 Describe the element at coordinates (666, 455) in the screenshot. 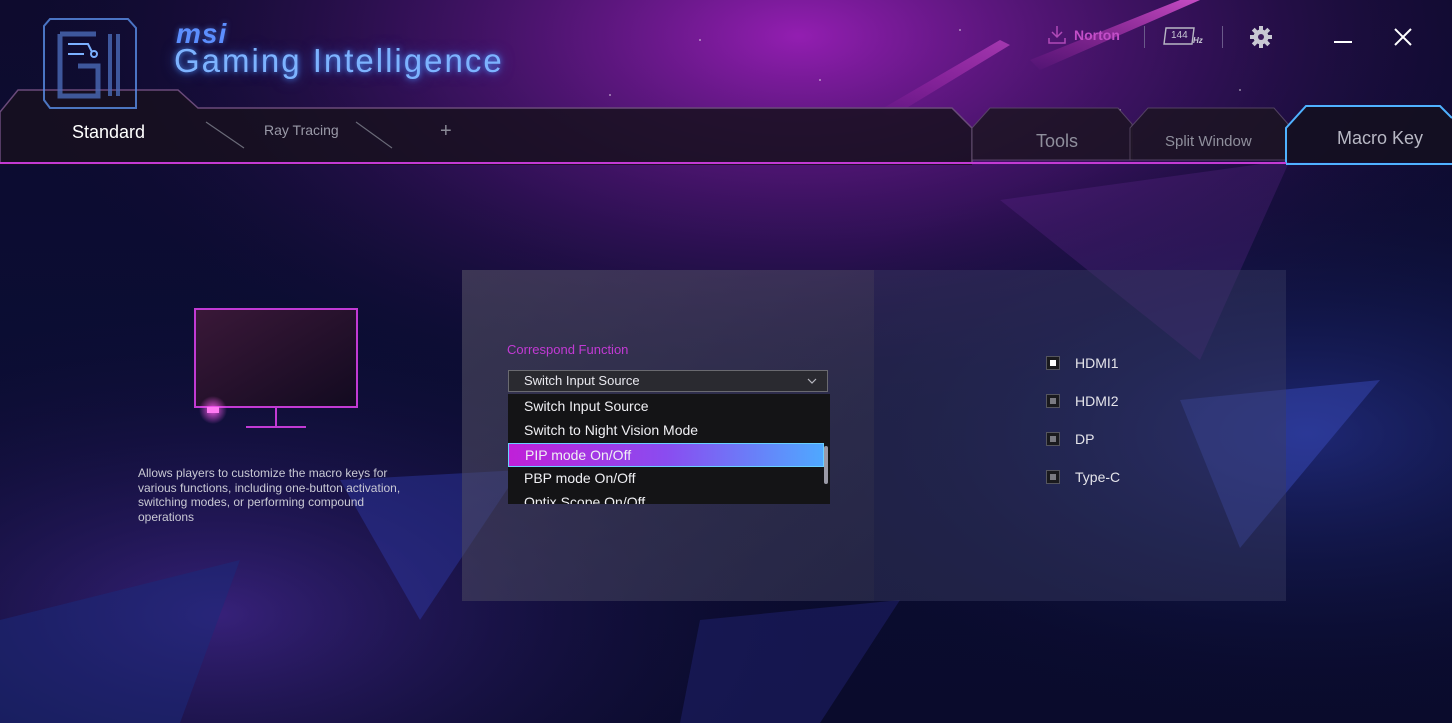

I see `dropdown-option-selected: PIP mode On/Off` at that location.